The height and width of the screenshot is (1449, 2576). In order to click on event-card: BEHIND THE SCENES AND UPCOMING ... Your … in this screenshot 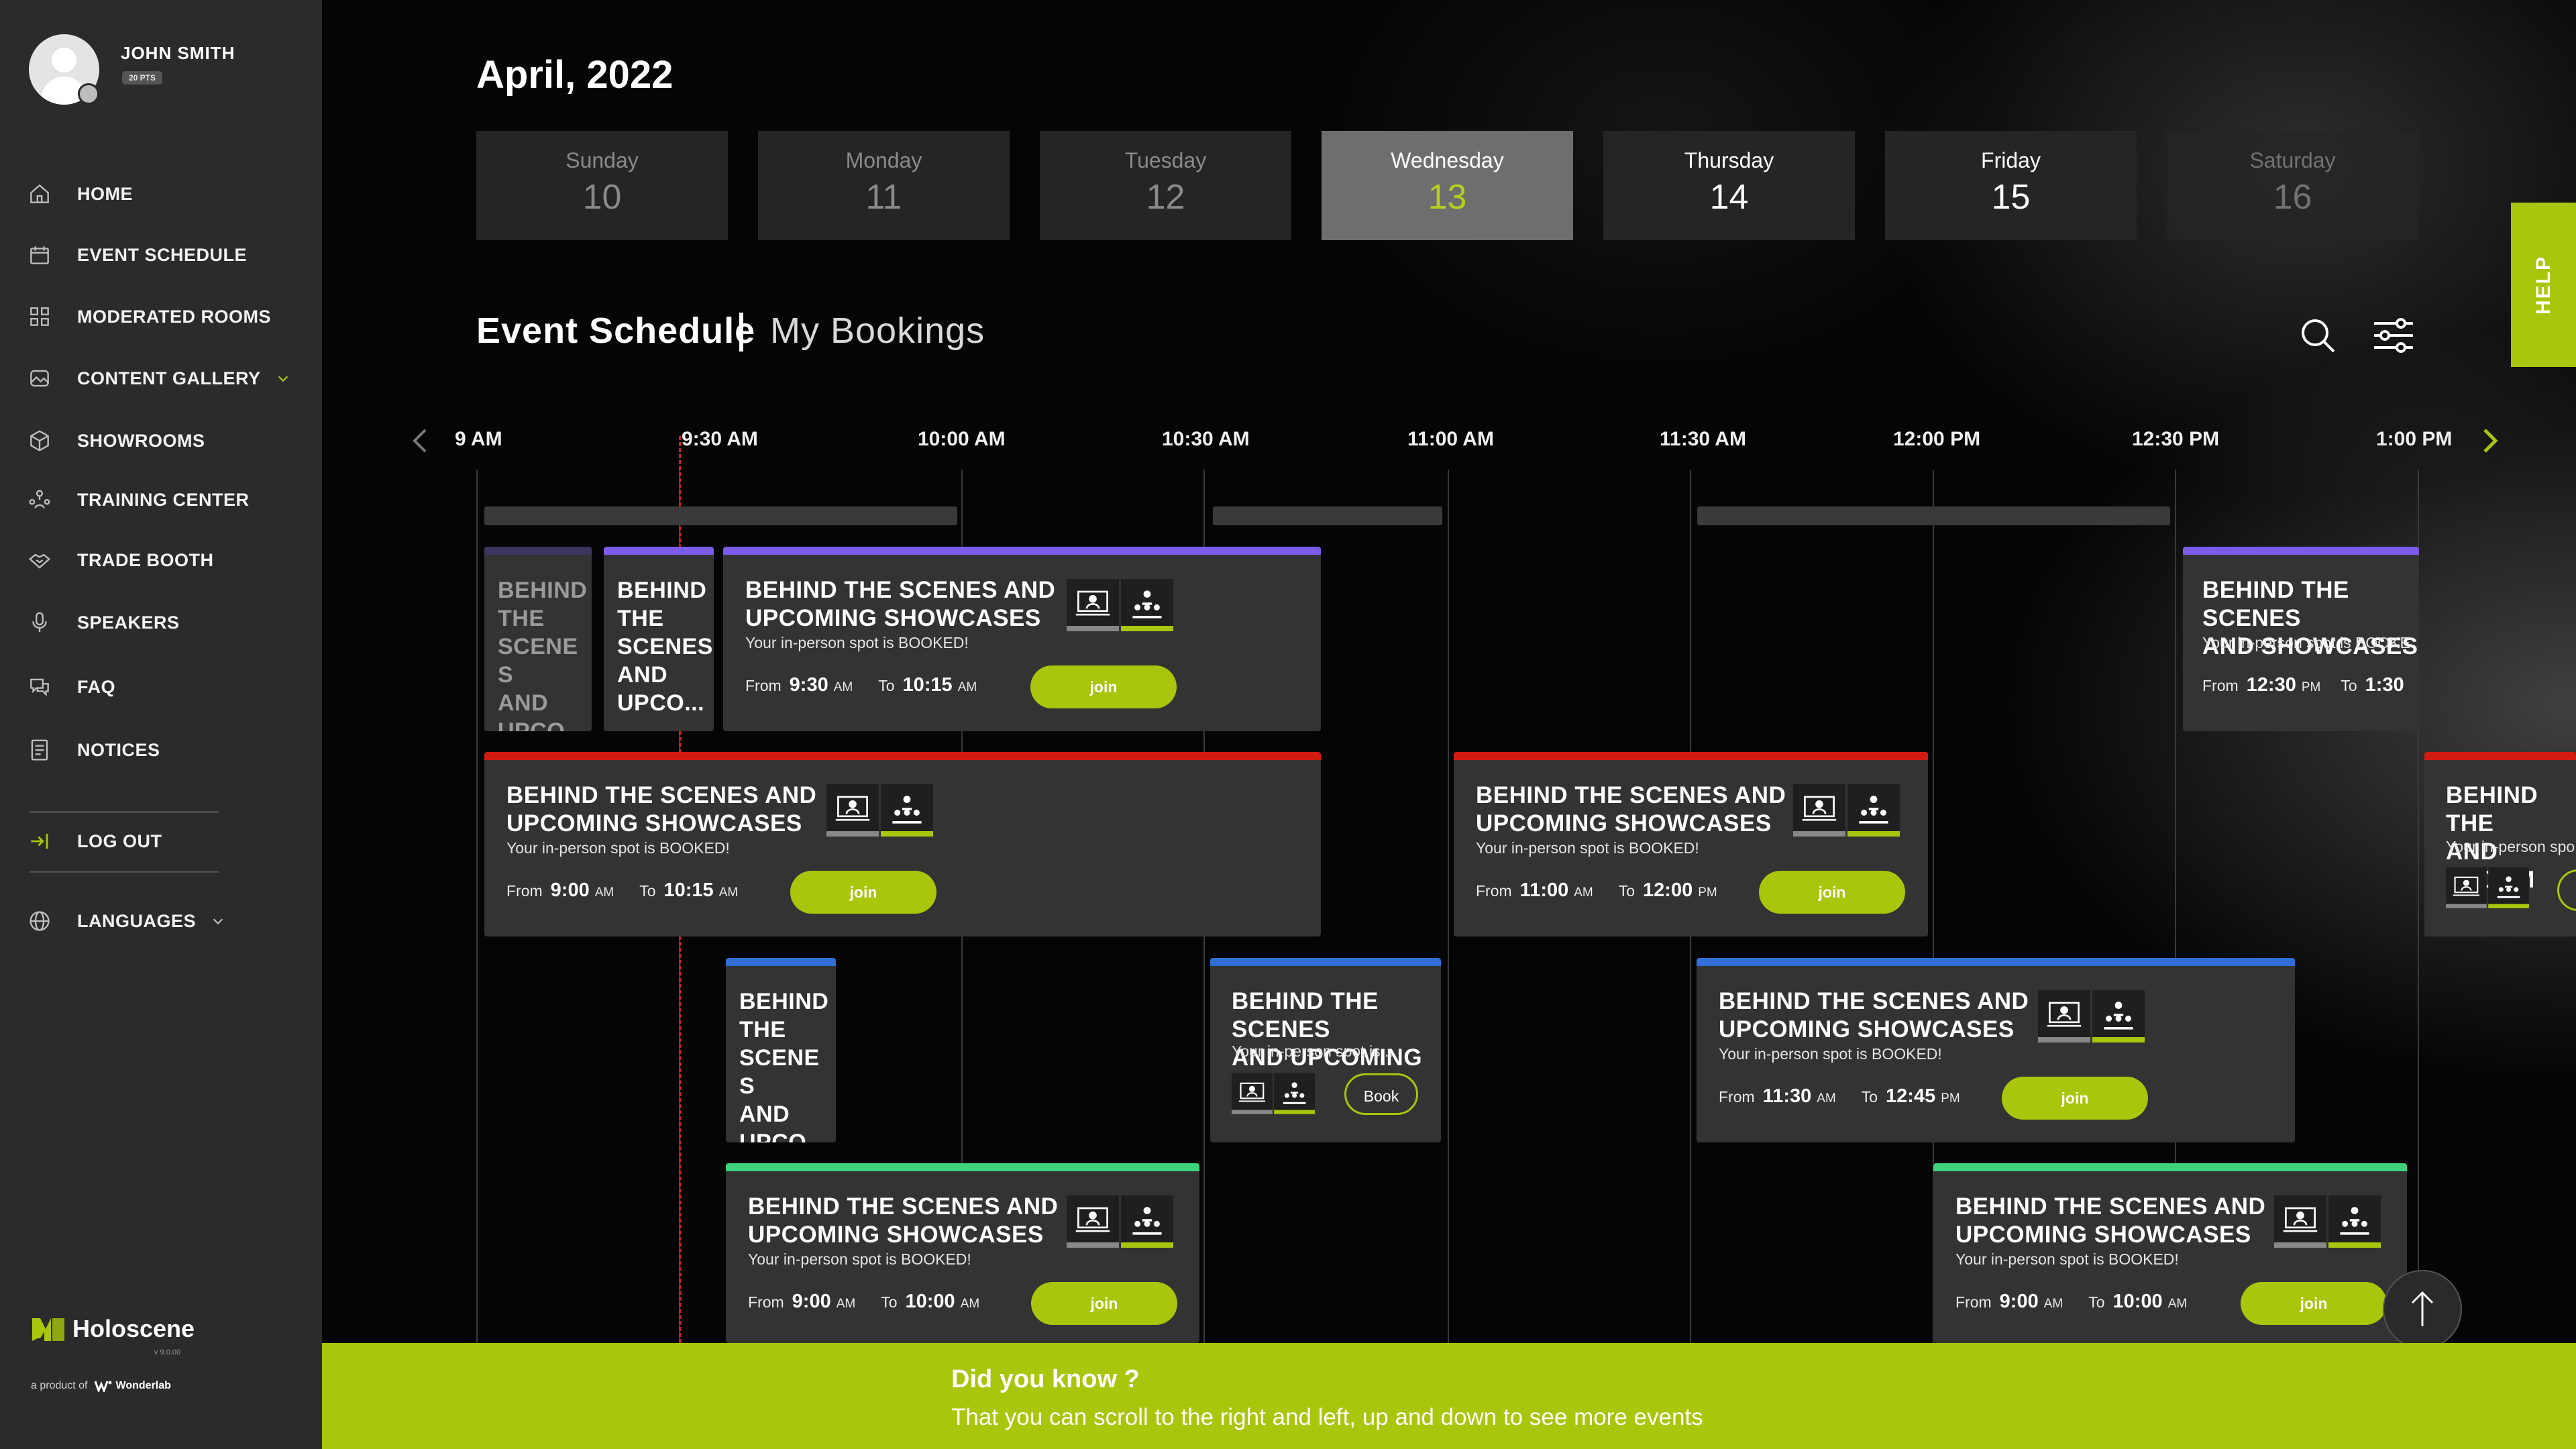, I will do `click(1325, 1050)`.